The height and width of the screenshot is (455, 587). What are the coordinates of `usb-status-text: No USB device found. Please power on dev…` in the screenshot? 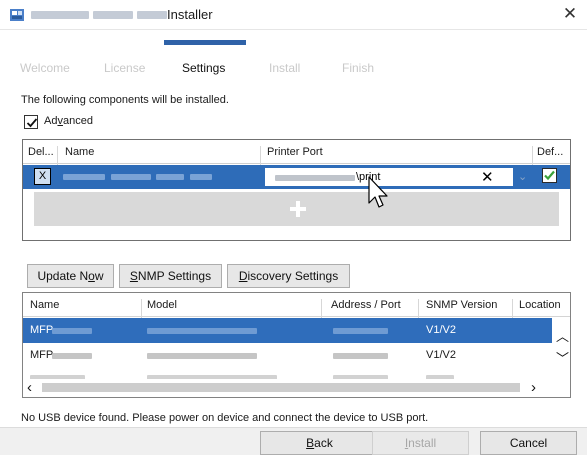 It's located at (225, 418).